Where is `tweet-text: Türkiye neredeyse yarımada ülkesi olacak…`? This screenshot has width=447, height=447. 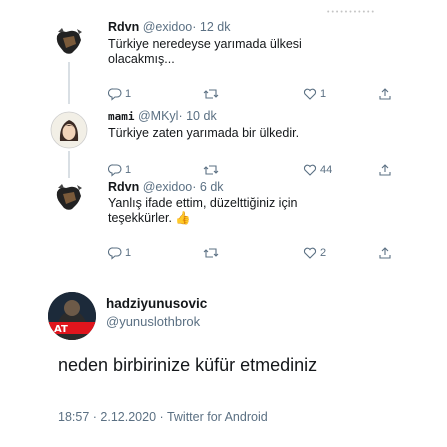
tweet-text: Türkiye neredeyse yarımada ülkesi olacak… is located at coordinates (205, 51).